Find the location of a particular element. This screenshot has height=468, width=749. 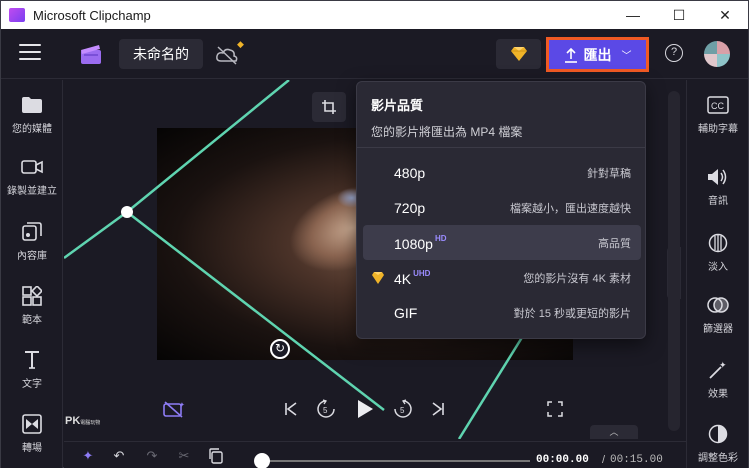

skip-to-start-button is located at coordinates (291, 409).